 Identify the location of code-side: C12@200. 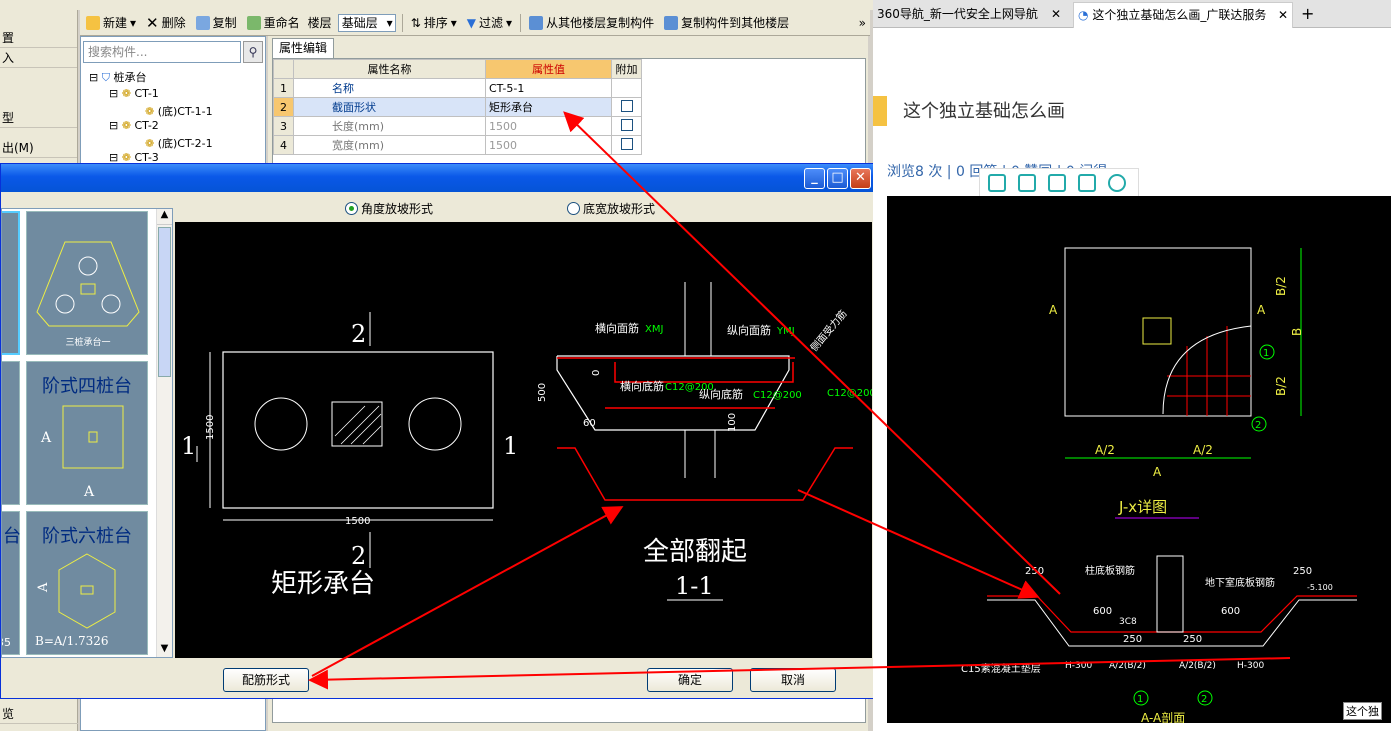
(849, 393).